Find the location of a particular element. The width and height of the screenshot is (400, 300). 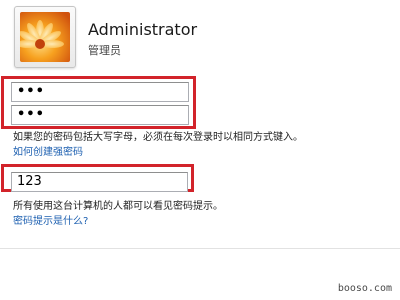

orange-flower-avatar-icon is located at coordinates (45, 37).